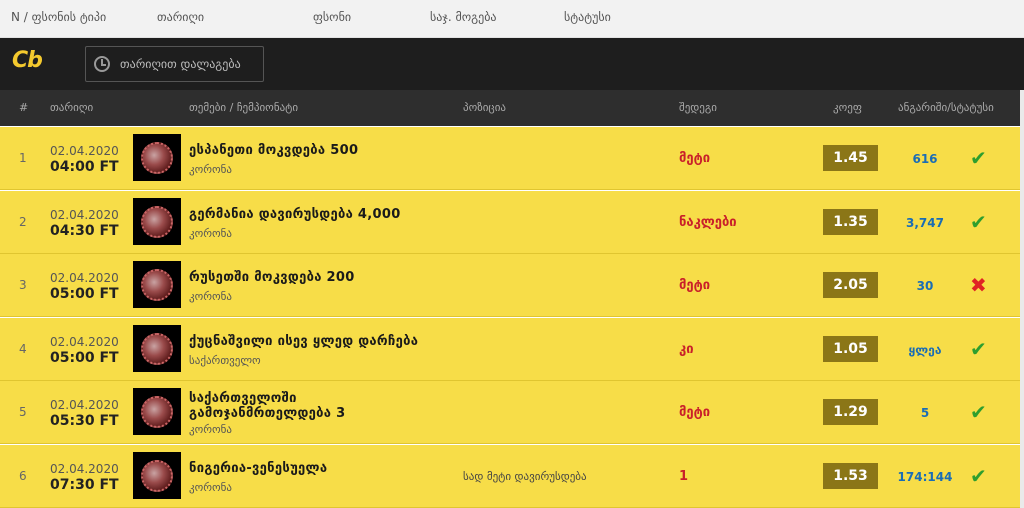  I want to click on th-bet: შედეგი, so click(698, 107).